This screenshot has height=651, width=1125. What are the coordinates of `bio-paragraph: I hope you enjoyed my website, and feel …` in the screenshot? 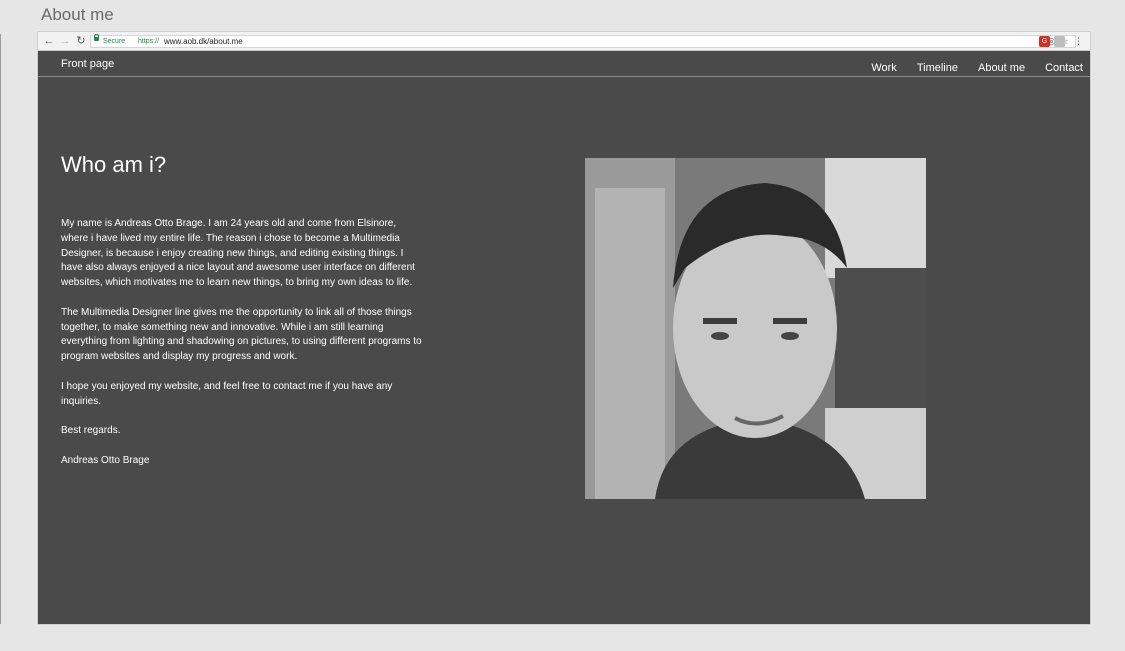 It's located at (227, 393).